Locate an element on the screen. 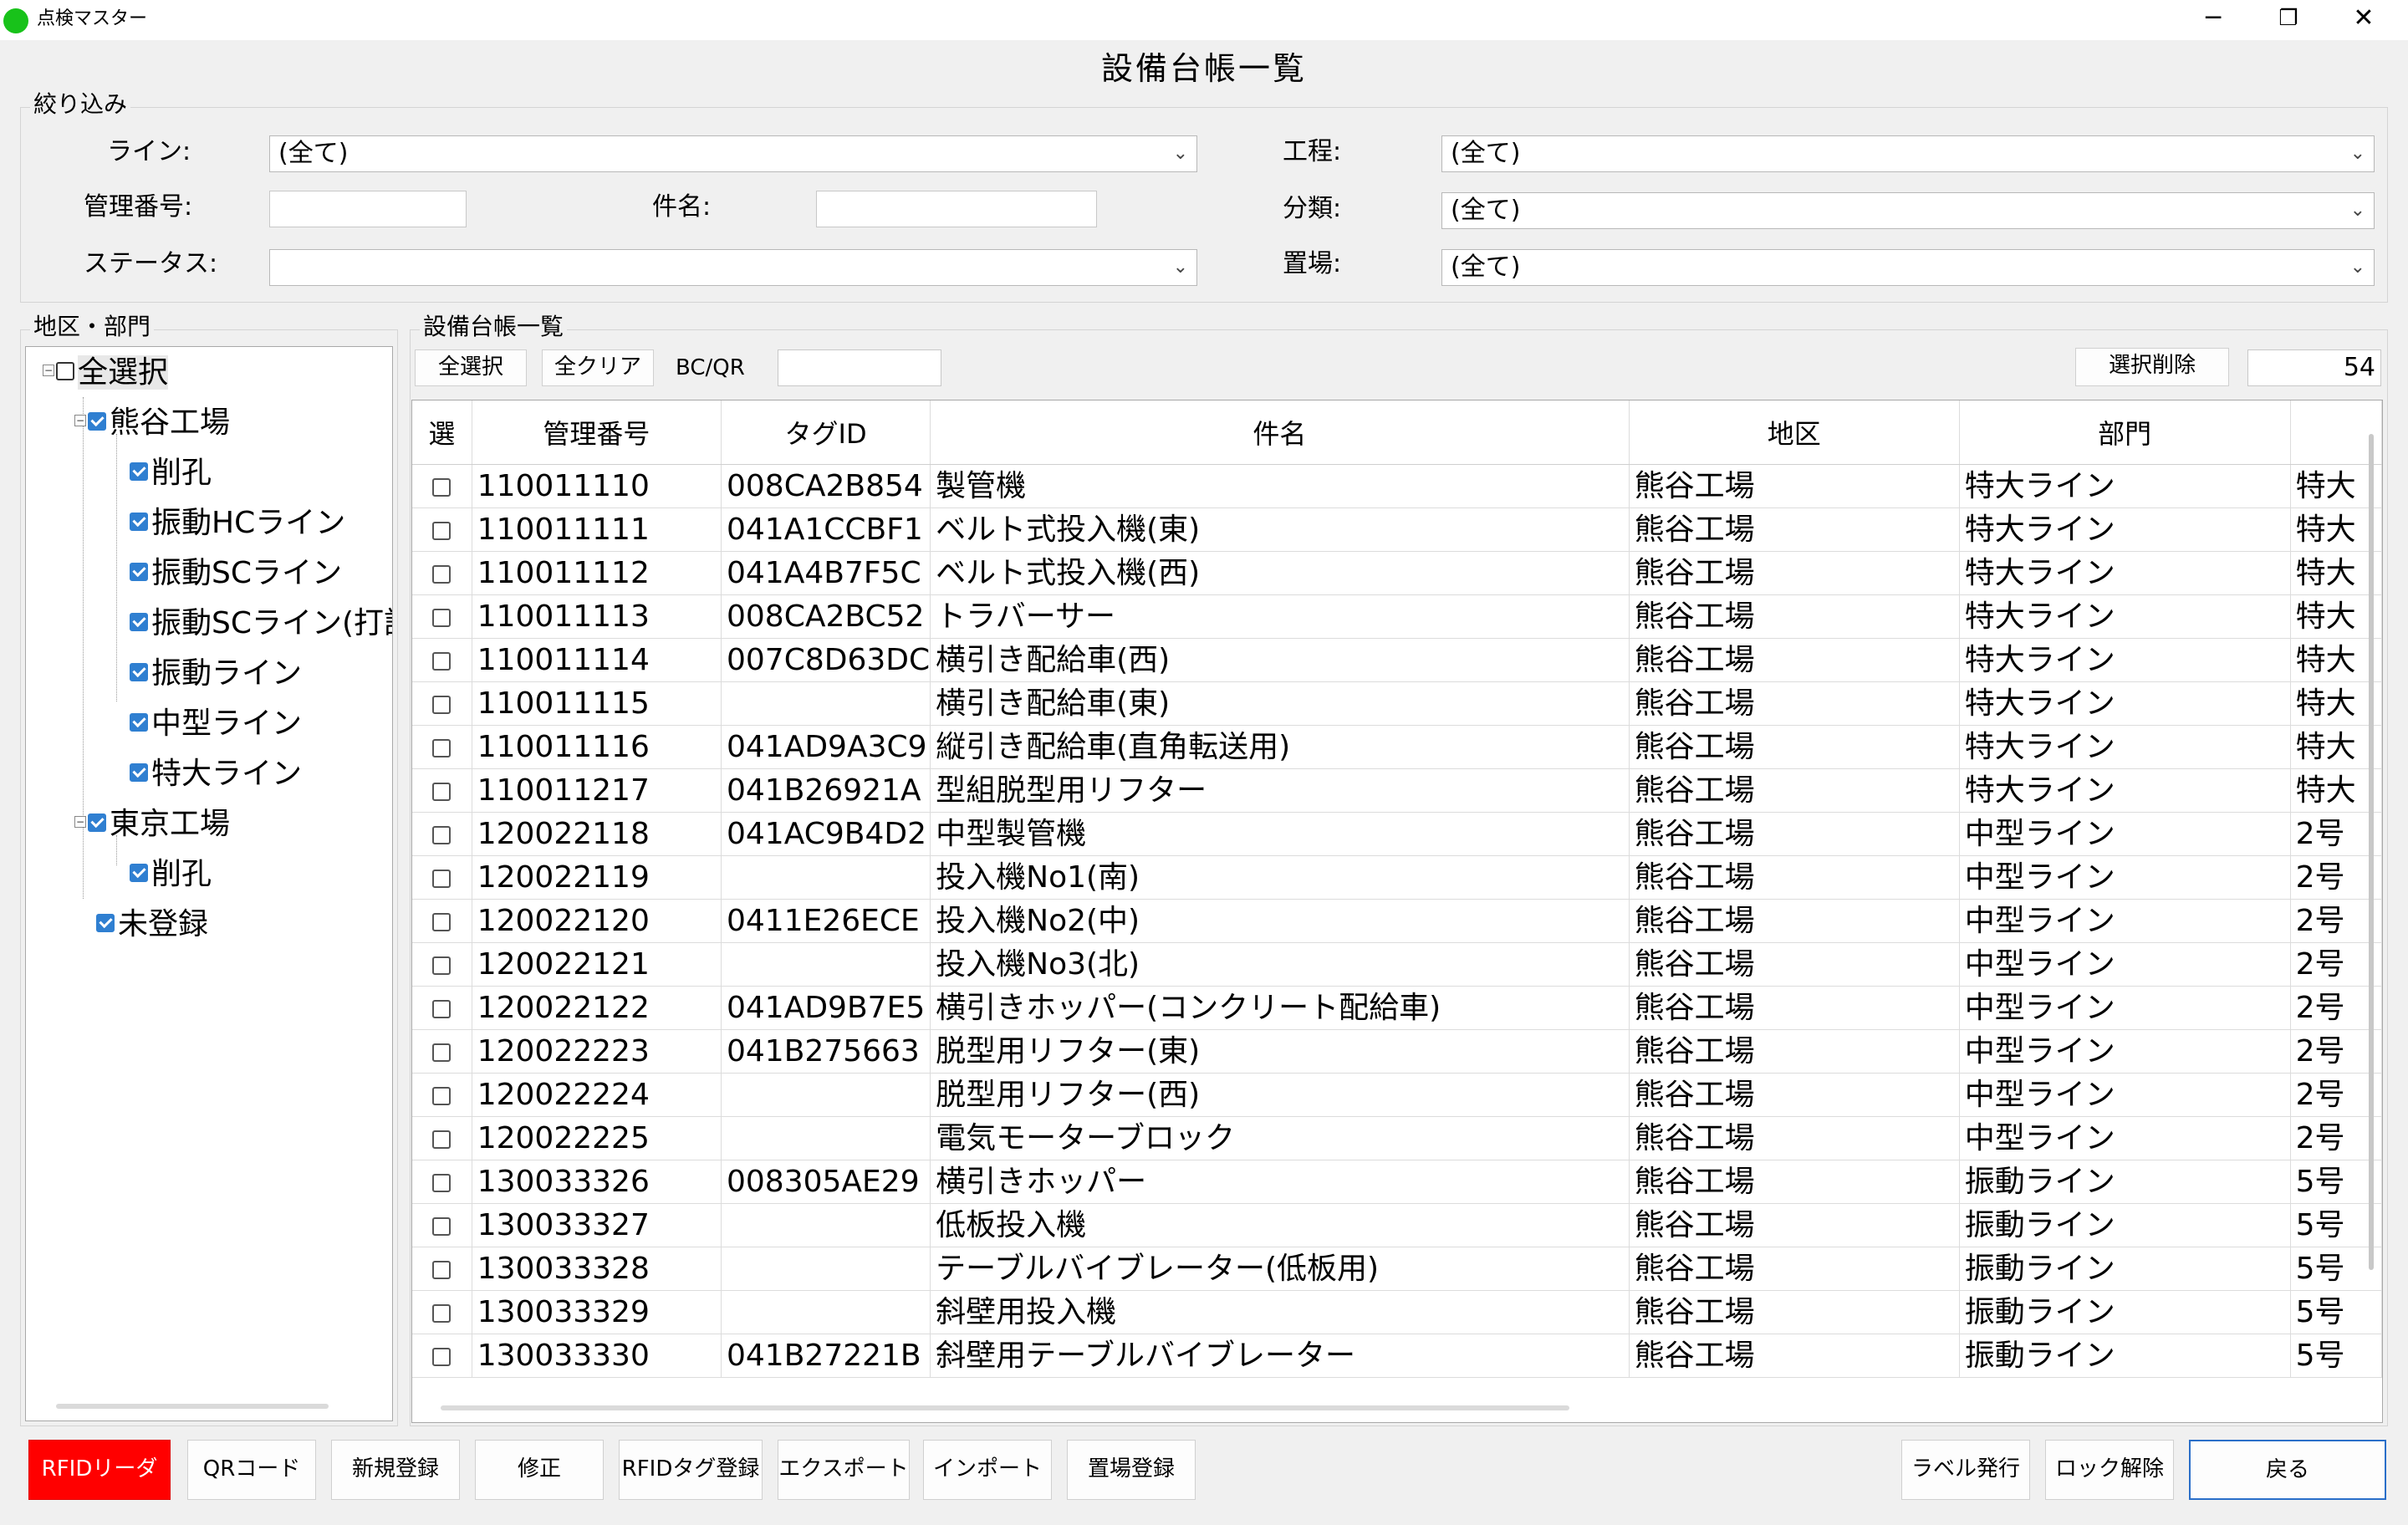 The height and width of the screenshot is (1525, 2408). koutei-select: (全て) ⌄ is located at coordinates (1908, 153).